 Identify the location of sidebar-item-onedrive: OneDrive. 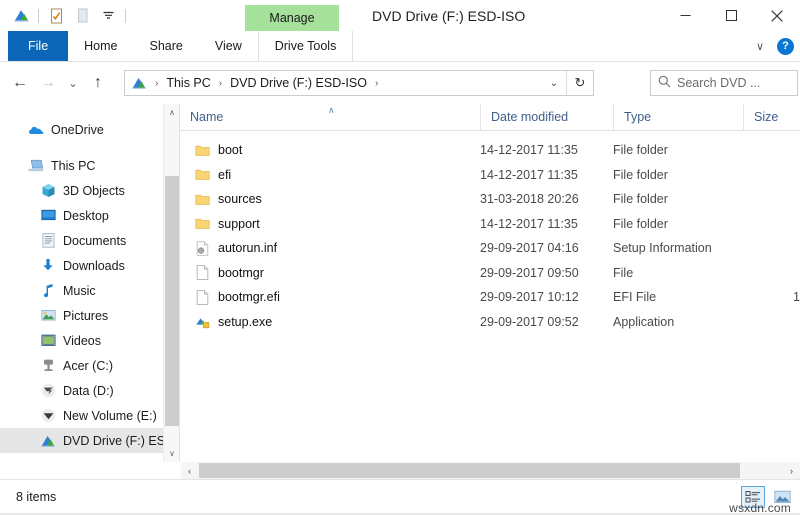
(89, 129).